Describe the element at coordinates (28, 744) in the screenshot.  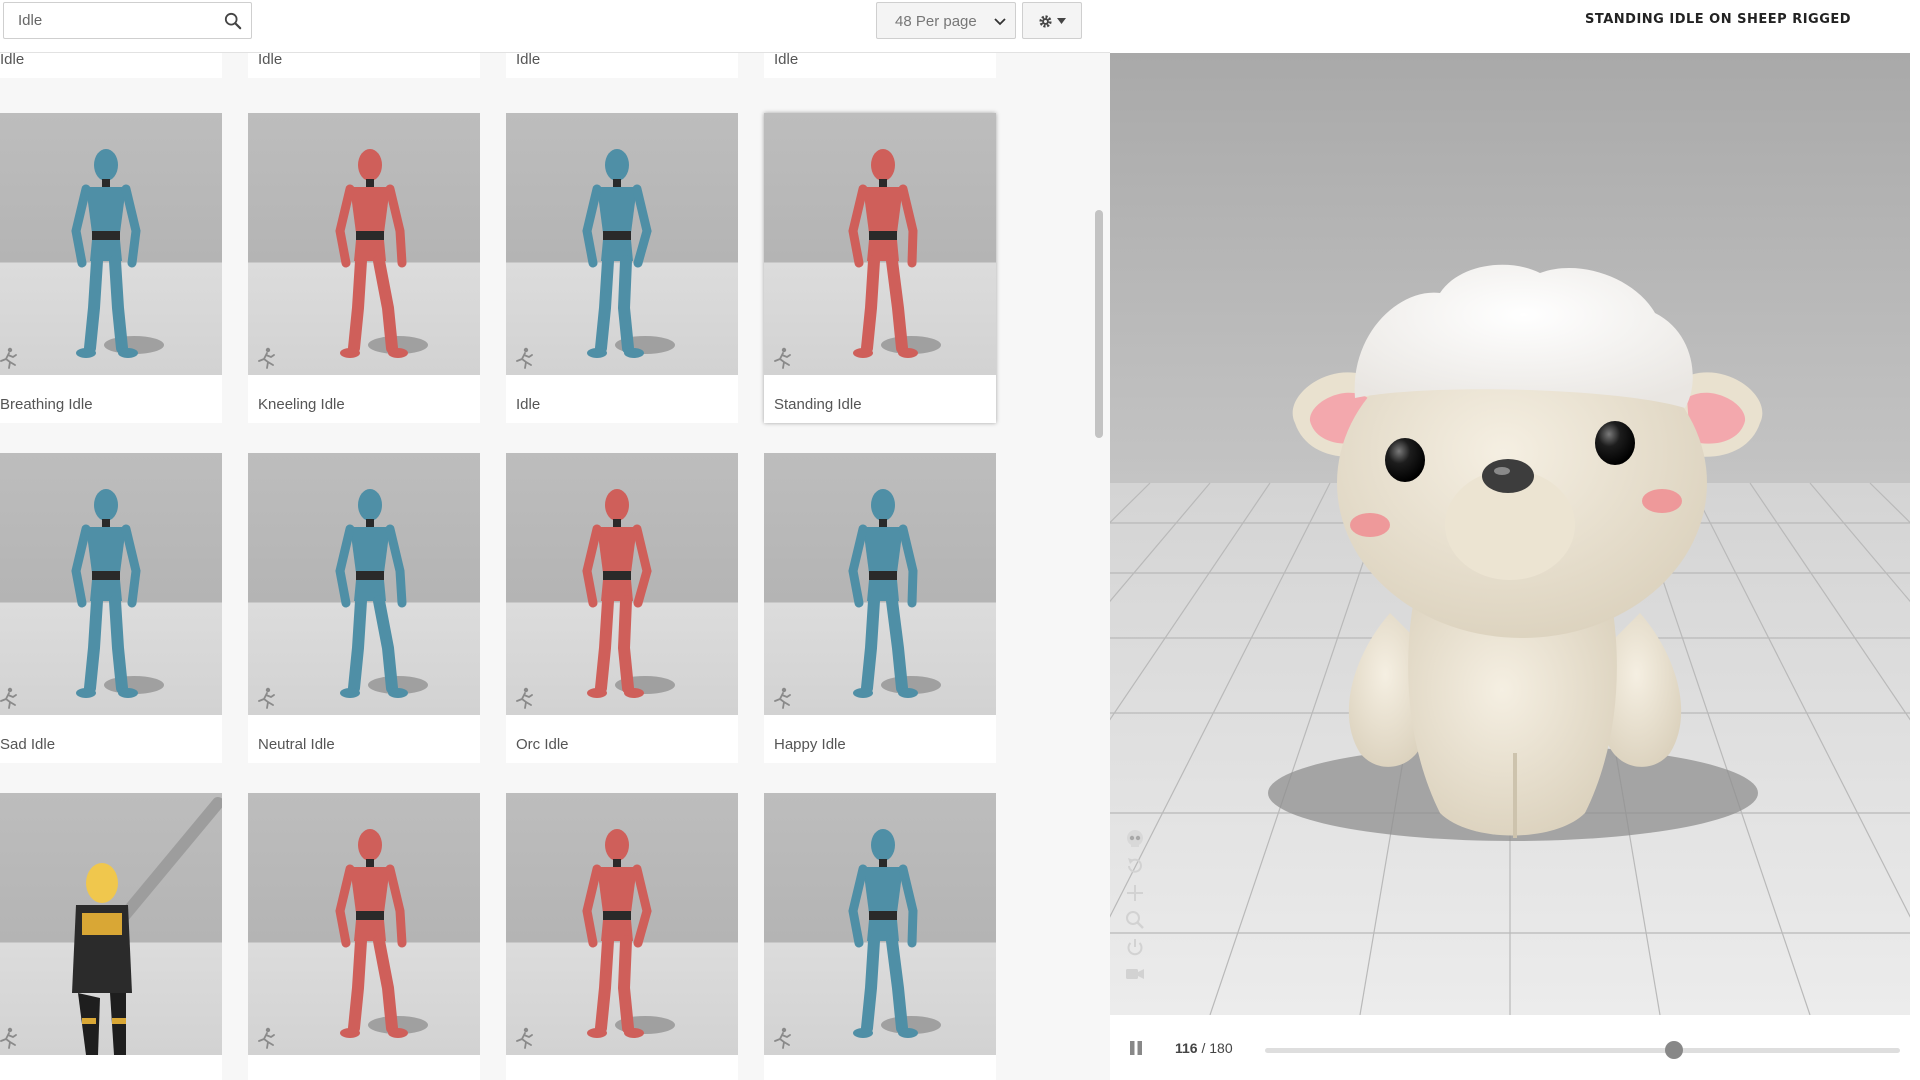
I see `animation-name: Sad Idle` at that location.